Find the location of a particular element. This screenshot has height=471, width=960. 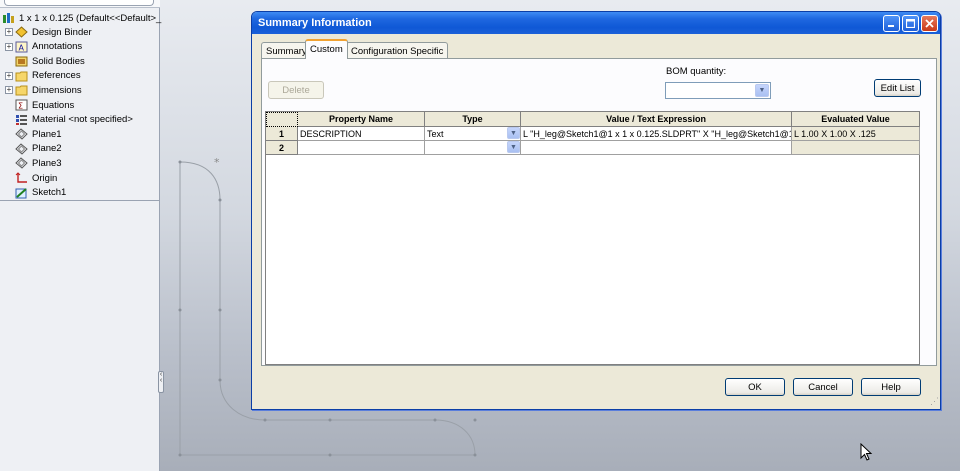

property-name-cell: DESCRIPTION is located at coordinates (361, 134).